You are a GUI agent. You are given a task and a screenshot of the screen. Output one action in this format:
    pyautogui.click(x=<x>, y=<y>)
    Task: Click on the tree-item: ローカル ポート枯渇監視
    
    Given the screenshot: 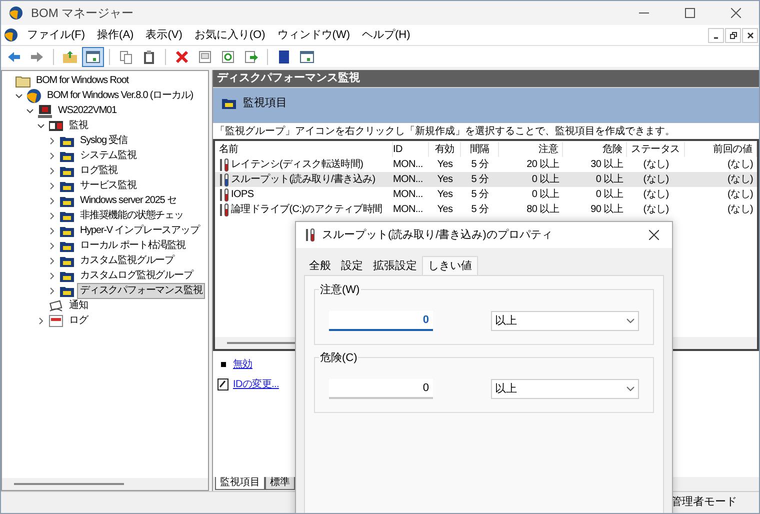 What is the action you would take?
    pyautogui.click(x=133, y=246)
    